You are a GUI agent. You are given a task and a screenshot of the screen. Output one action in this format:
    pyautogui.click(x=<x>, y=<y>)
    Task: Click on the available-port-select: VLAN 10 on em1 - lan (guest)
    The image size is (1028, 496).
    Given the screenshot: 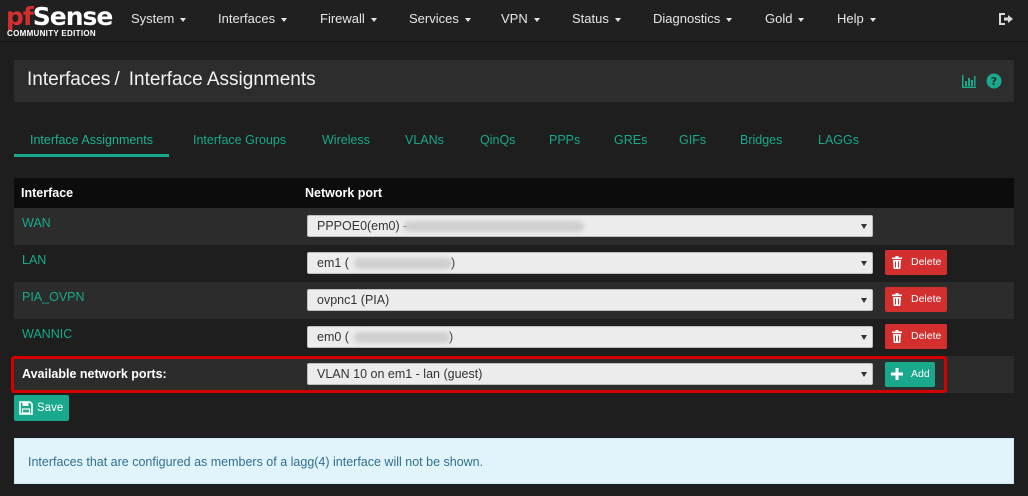 What is the action you would take?
    pyautogui.click(x=590, y=374)
    